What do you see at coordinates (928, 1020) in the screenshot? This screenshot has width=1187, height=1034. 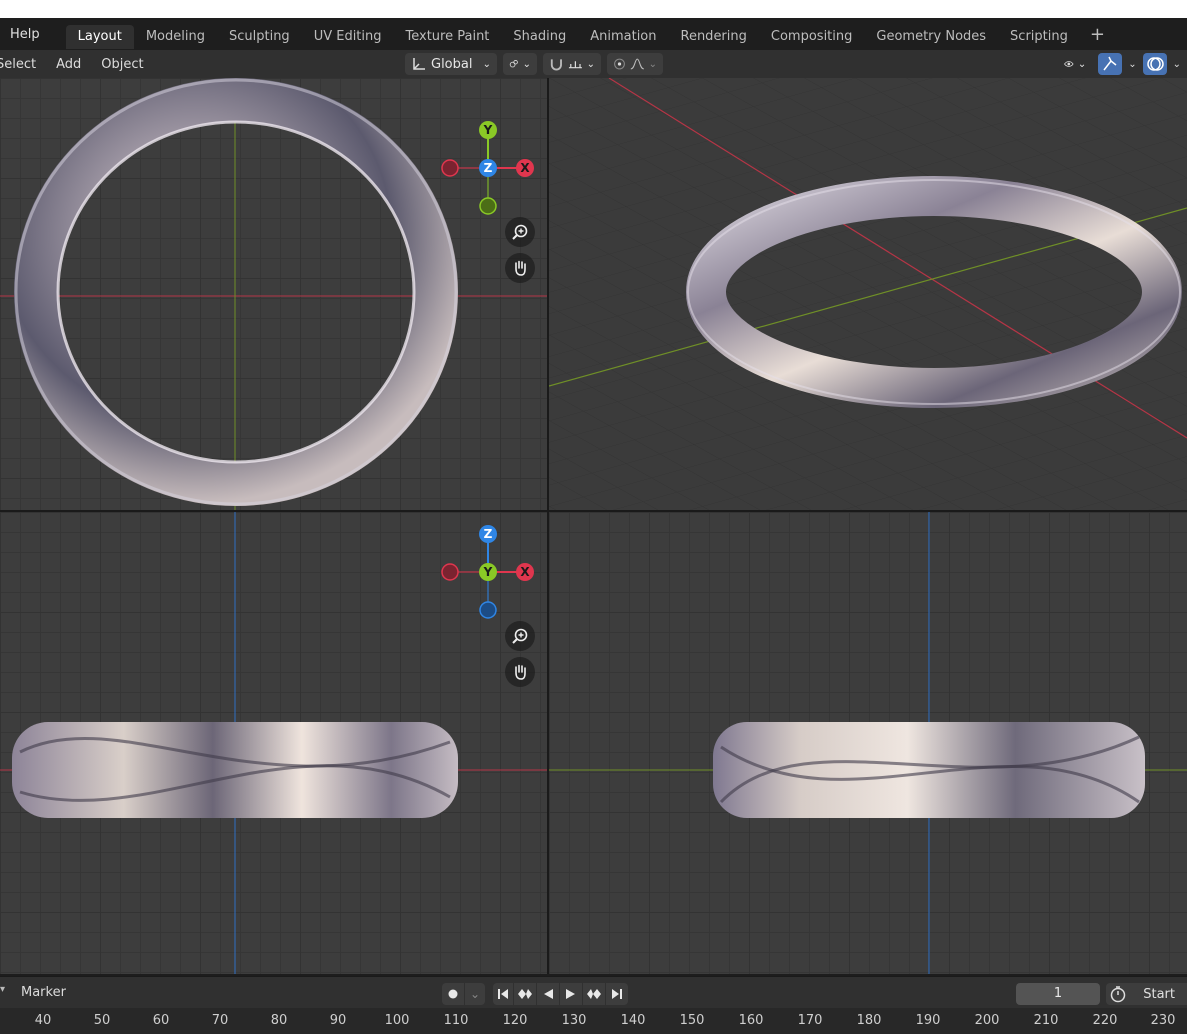 I see `ruler-tick-label: 190` at bounding box center [928, 1020].